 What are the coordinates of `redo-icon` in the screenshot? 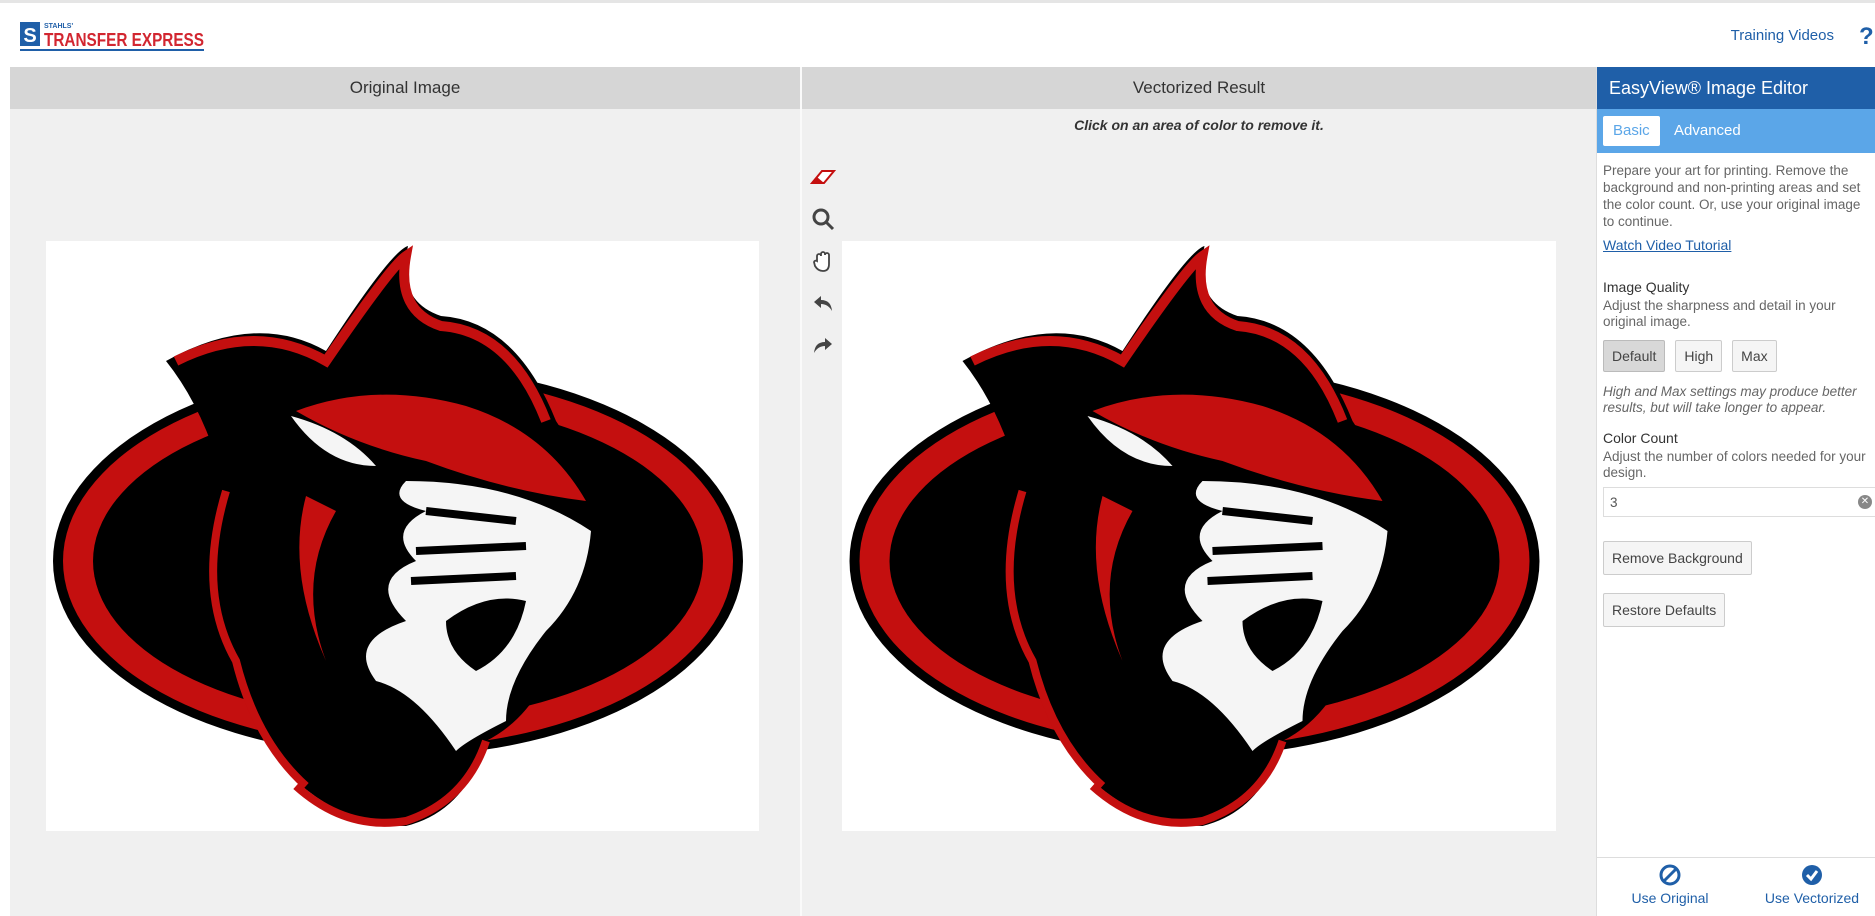 It's located at (823, 345).